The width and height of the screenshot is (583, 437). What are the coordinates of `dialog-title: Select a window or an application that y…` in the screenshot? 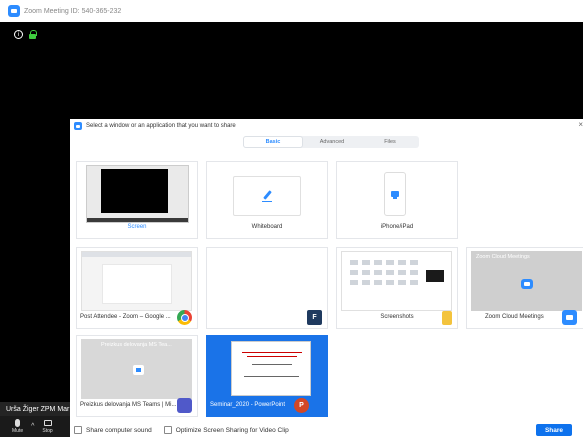 It's located at (161, 126).